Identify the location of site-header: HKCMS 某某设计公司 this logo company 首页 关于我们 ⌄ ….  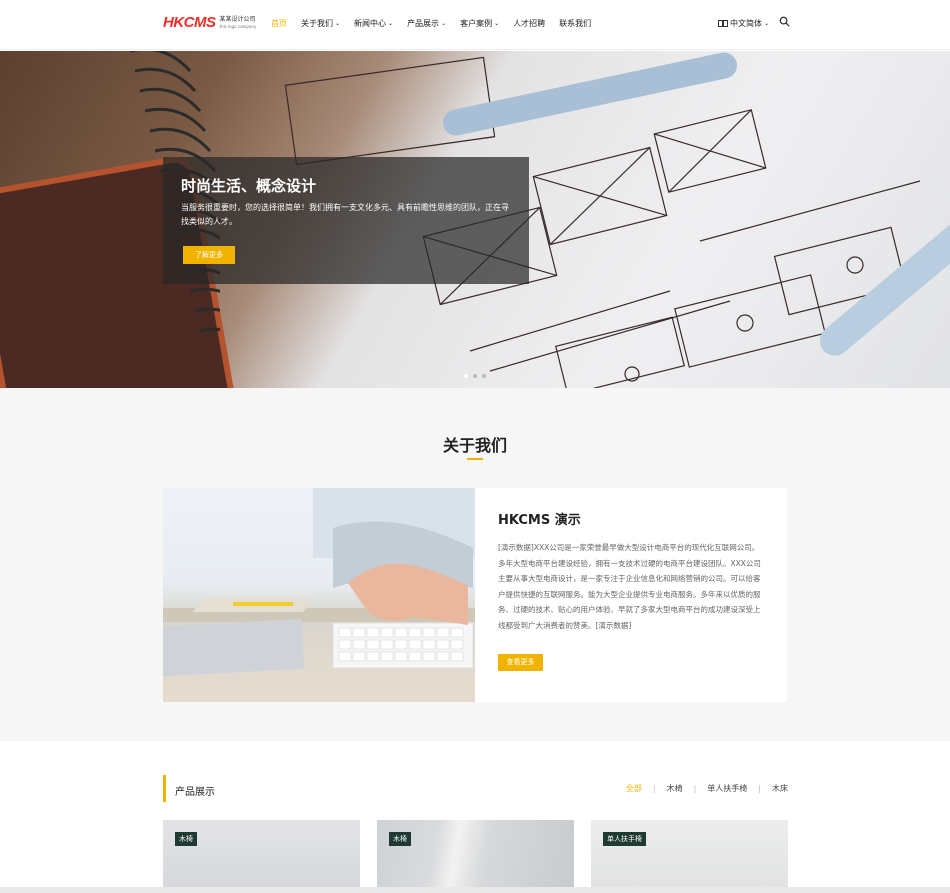
(475, 25).